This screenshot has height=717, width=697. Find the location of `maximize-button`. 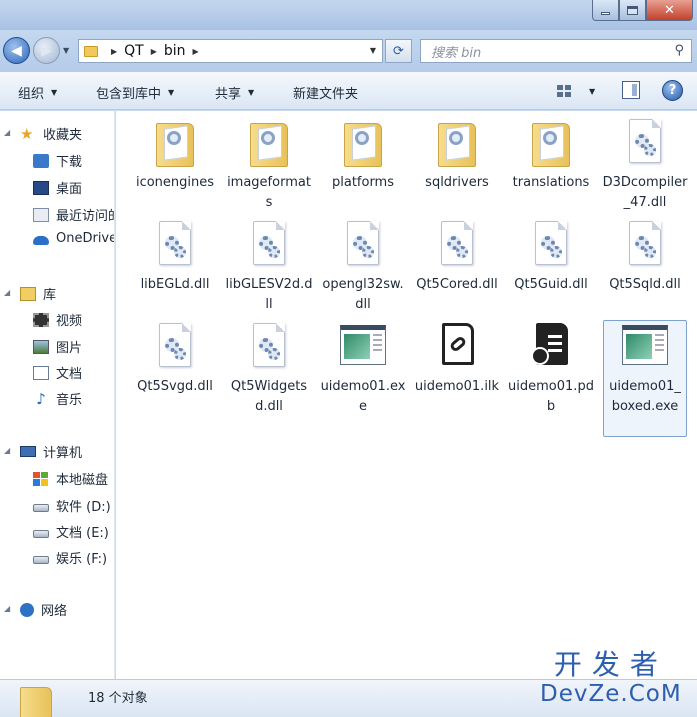

maximize-button is located at coordinates (632, 10).